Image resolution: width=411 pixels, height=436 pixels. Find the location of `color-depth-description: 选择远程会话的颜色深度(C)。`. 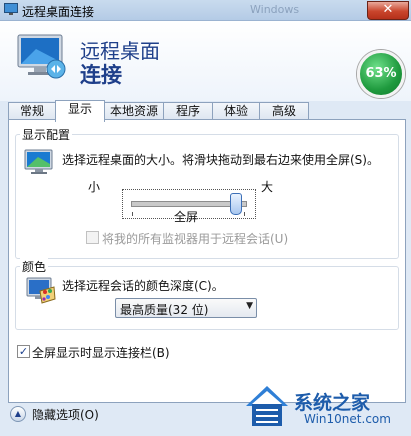

color-depth-description: 选择远程会话的颜色深度(C)。 is located at coordinates (143, 286).